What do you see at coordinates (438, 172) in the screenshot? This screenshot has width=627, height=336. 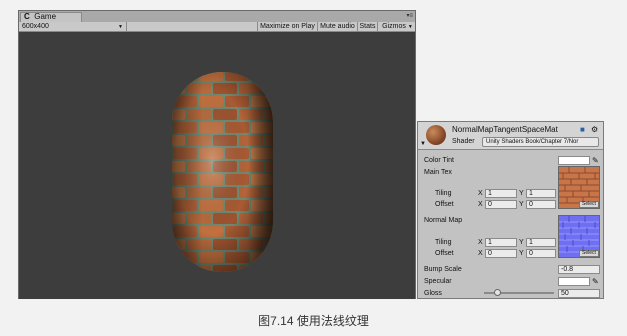 I see `main-tex-label: Main Tex` at bounding box center [438, 172].